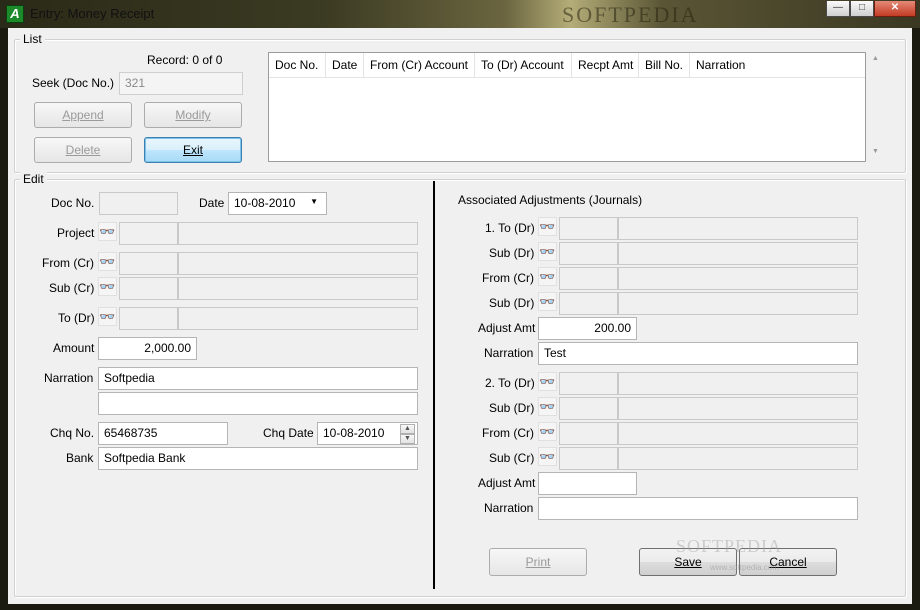  I want to click on sub-cr-label: Sub (Cr), so click(72, 288).